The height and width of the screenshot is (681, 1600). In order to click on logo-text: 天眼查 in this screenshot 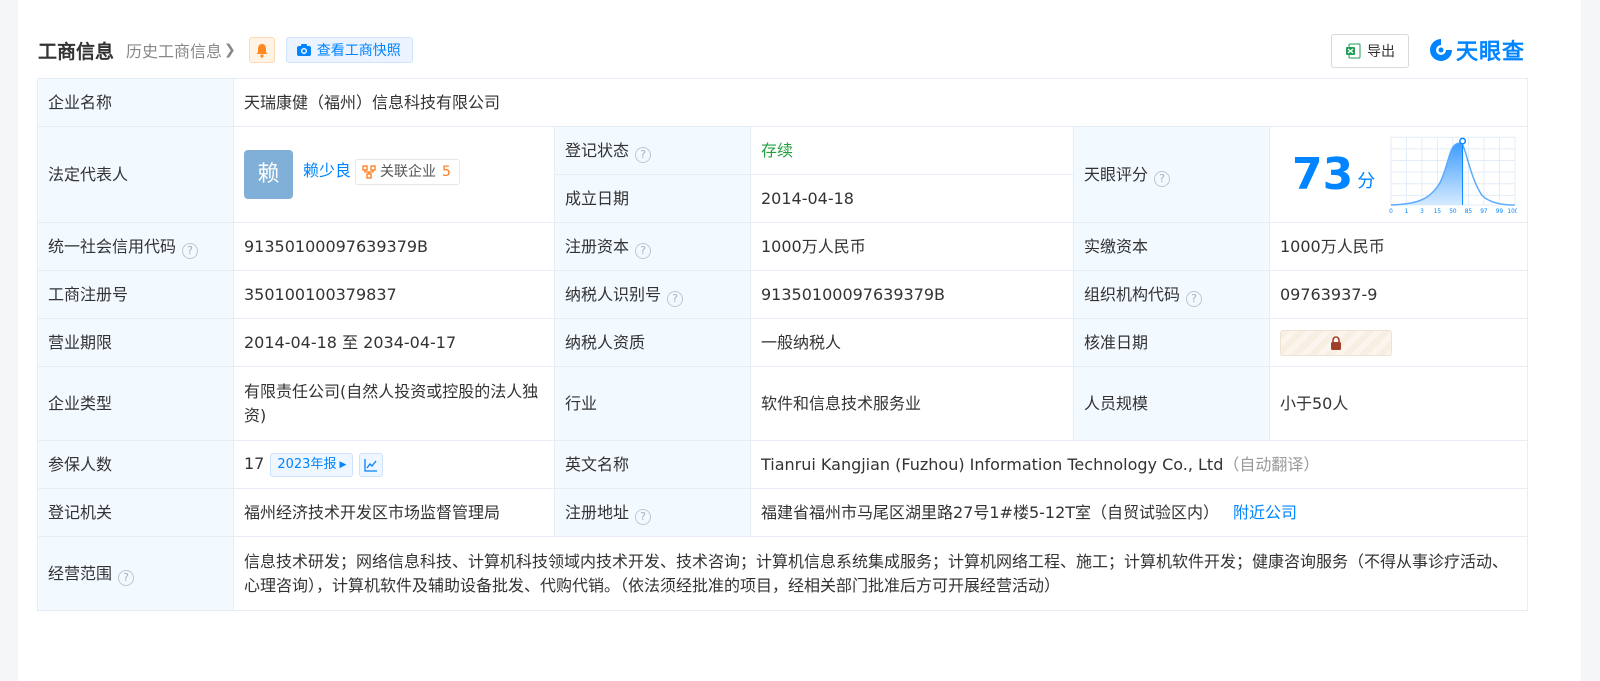, I will do `click(1491, 52)`.